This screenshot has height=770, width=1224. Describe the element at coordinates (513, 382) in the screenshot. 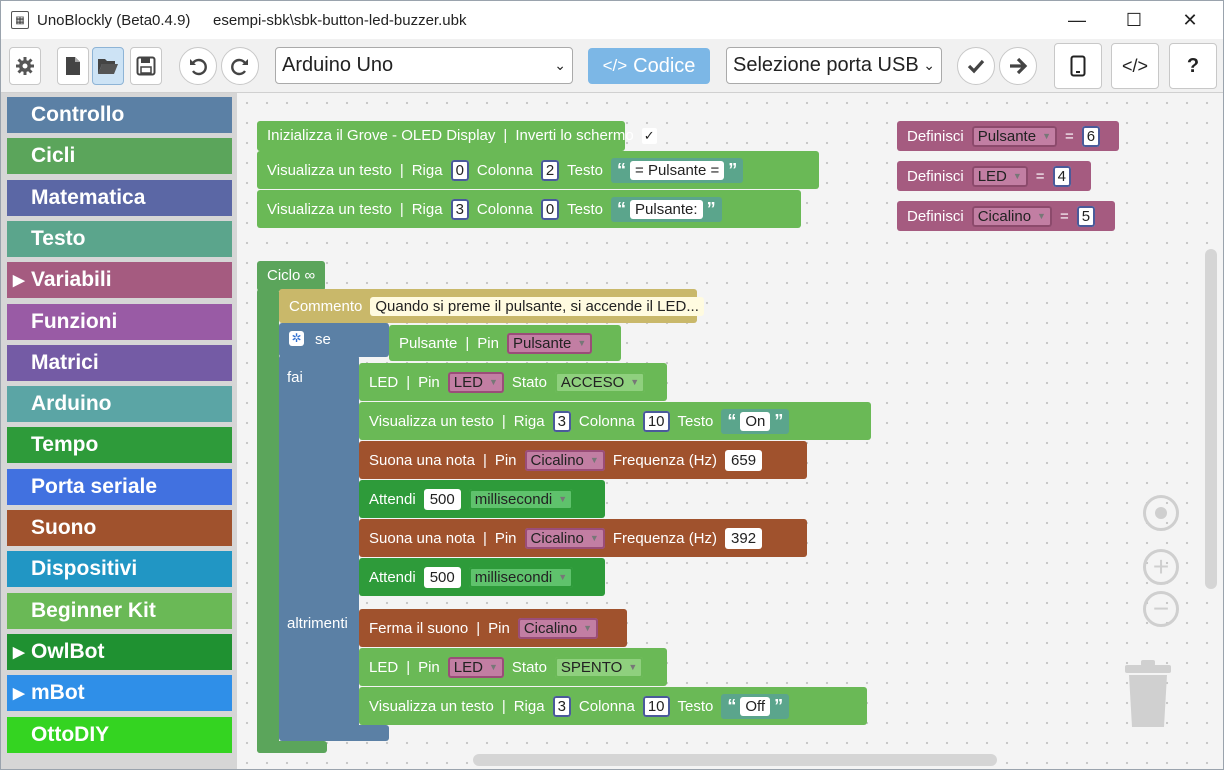

I see `led-set-block: LED | Pin LED ▼ Stato ACCESO ▼` at that location.